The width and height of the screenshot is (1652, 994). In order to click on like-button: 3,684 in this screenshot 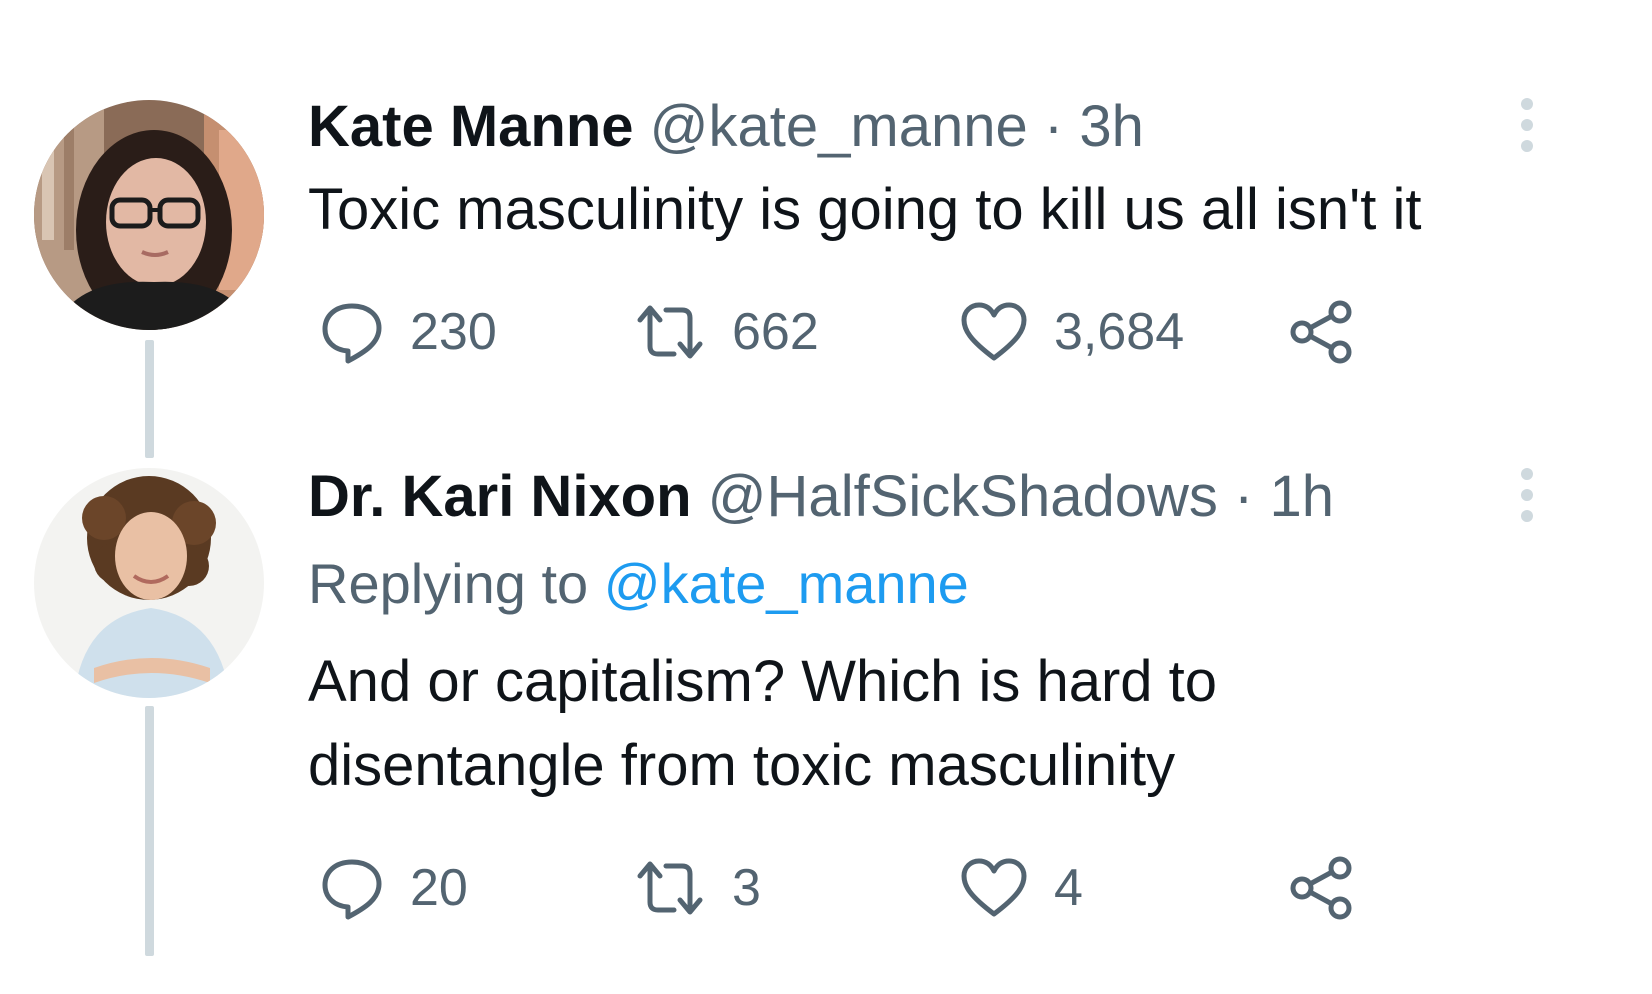, I will do `click(1072, 332)`.